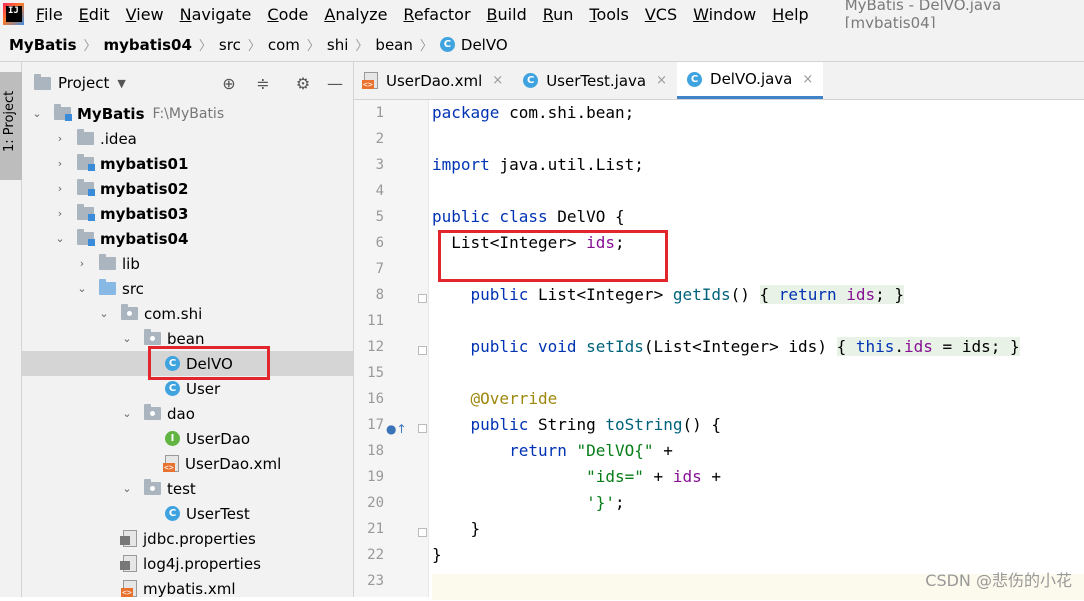  What do you see at coordinates (187, 313) in the screenshot?
I see `tree-item-com-shi: ⌄ com.shi` at bounding box center [187, 313].